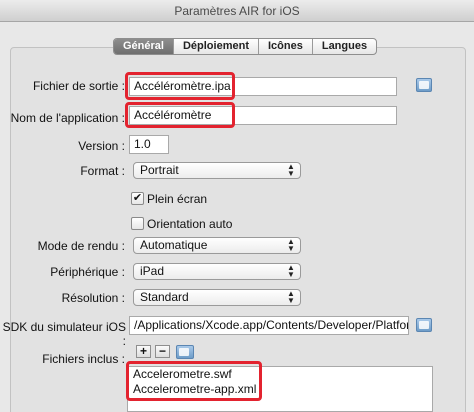 The image size is (474, 412). What do you see at coordinates (177, 199) in the screenshot?
I see `fullscreen-label: Plein écran` at bounding box center [177, 199].